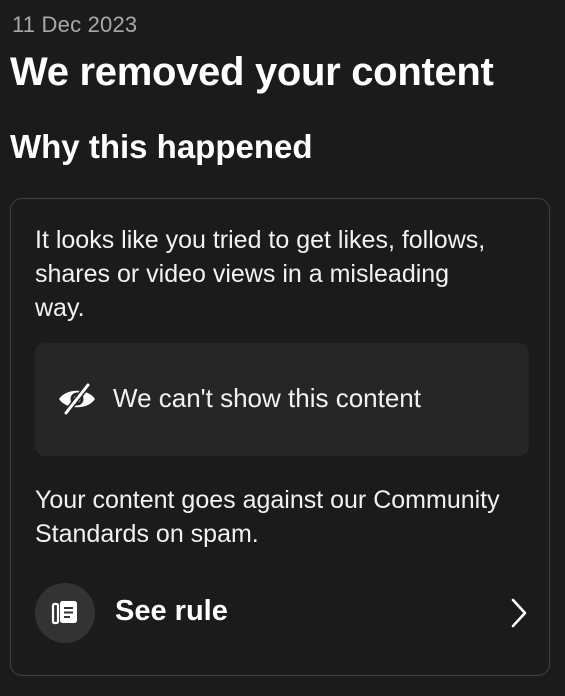 The width and height of the screenshot is (565, 696). I want to click on rulebook-icon, so click(64, 613).